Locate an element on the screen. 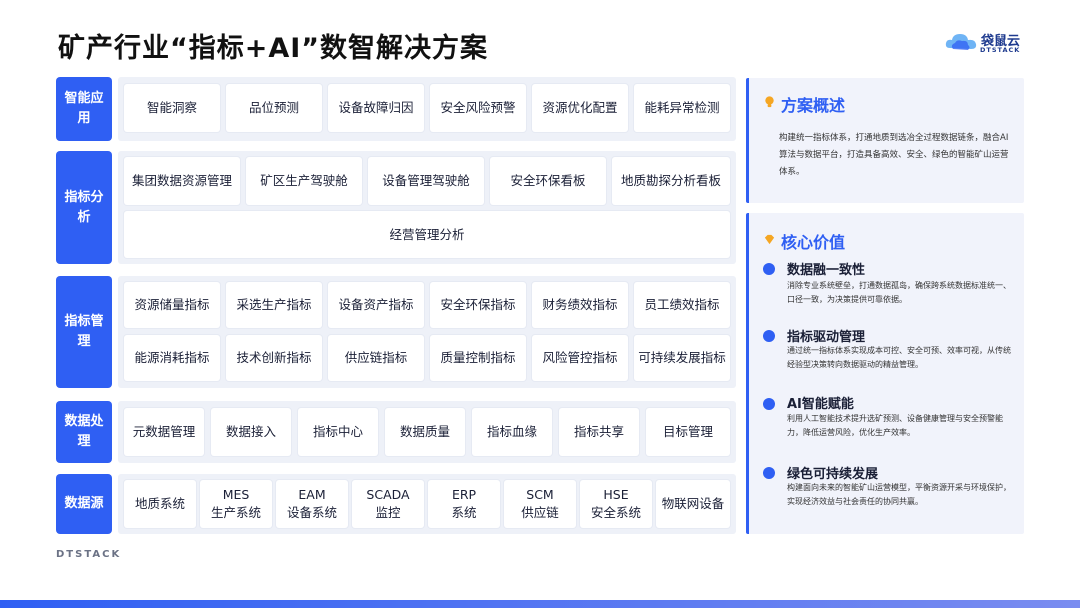  analysis-item: 矿区生产驾驶舱 is located at coordinates (304, 181).